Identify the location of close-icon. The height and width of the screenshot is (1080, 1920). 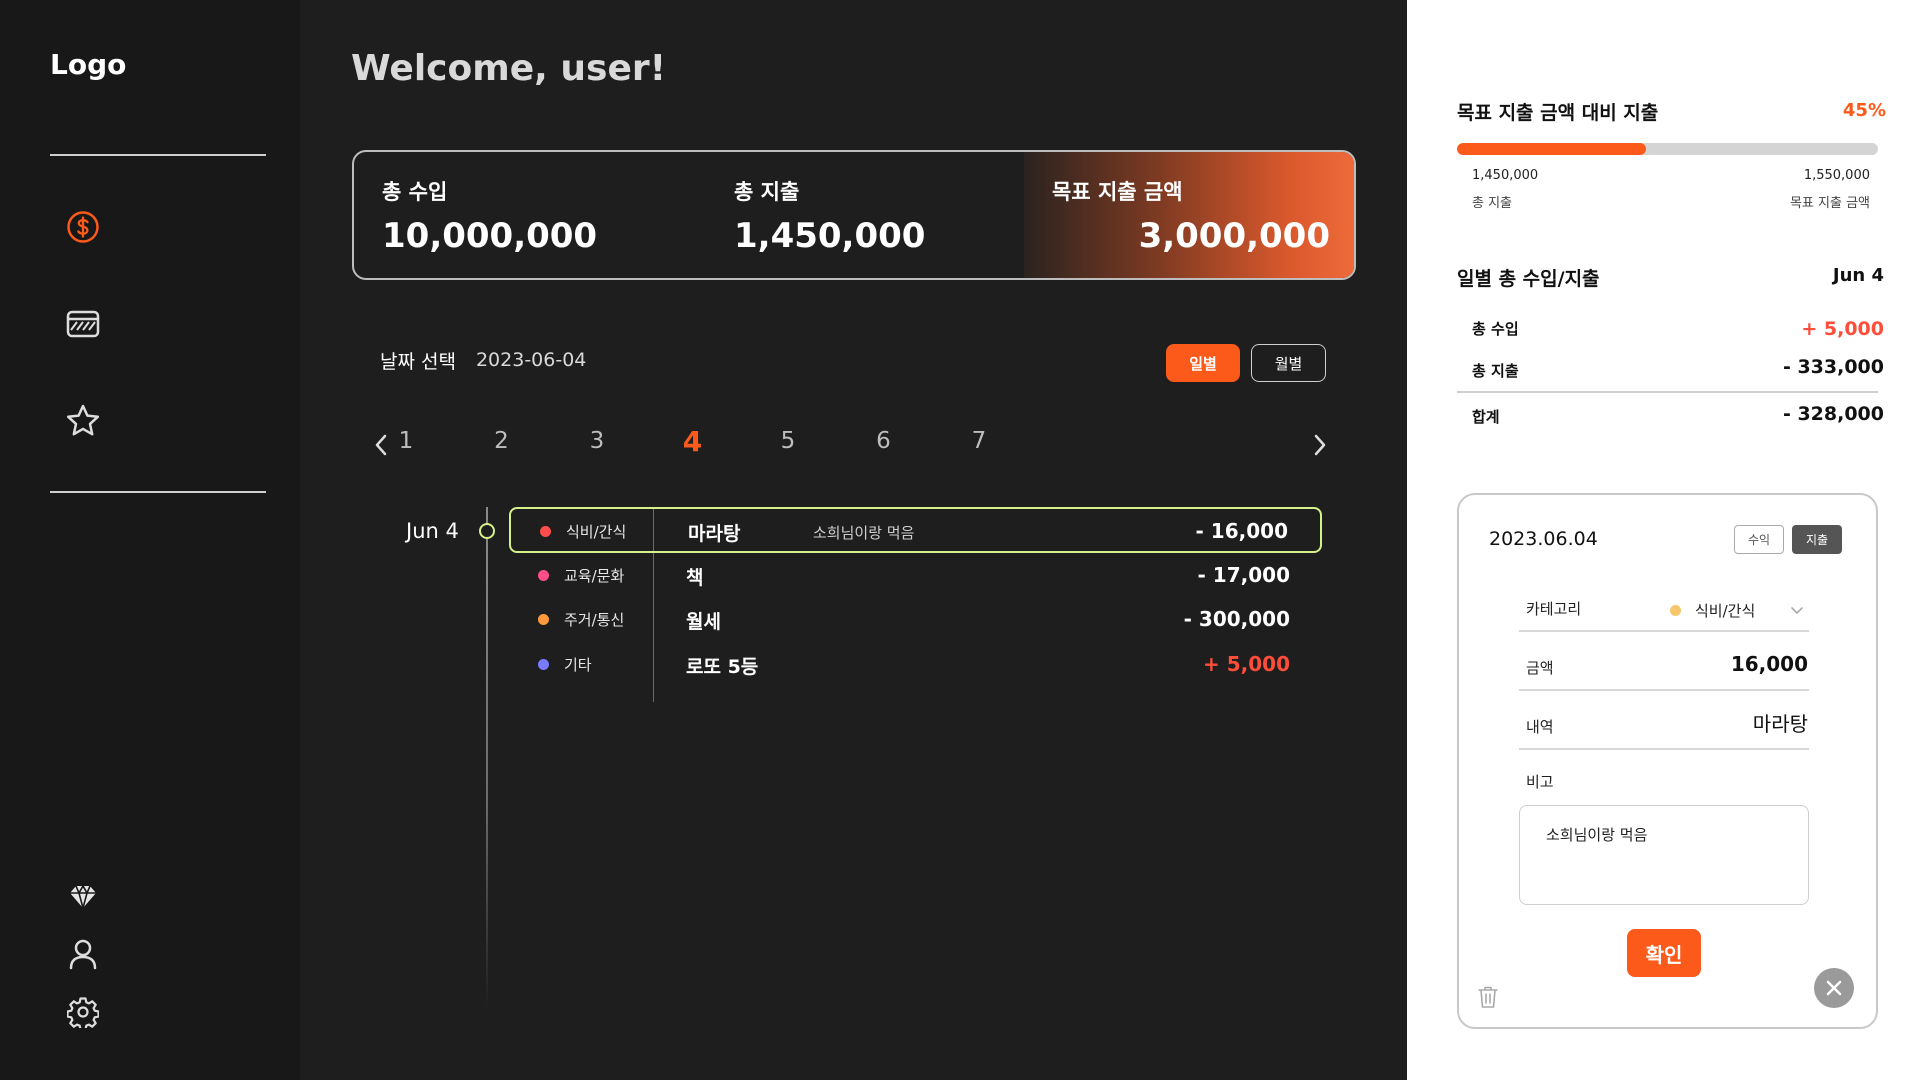
(1834, 988).